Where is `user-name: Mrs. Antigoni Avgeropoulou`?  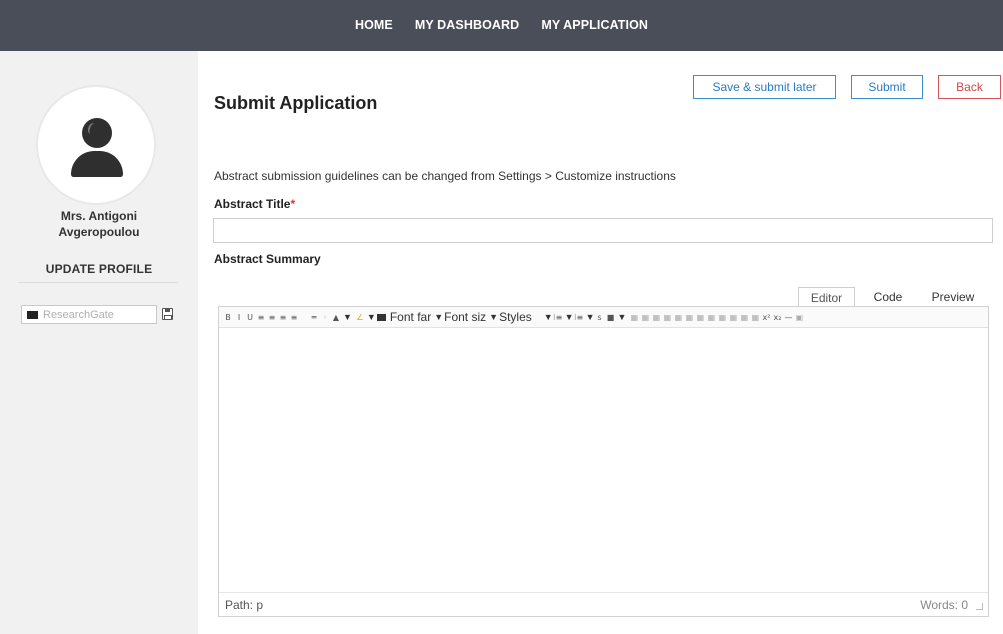 user-name: Mrs. Antigoni Avgeropoulou is located at coordinates (99, 224).